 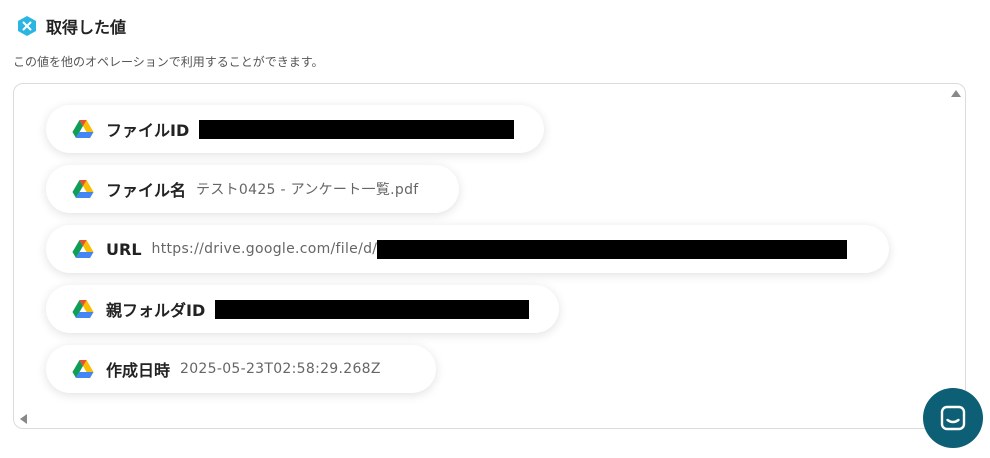 I want to click on section-title: 取得した値, so click(x=86, y=27).